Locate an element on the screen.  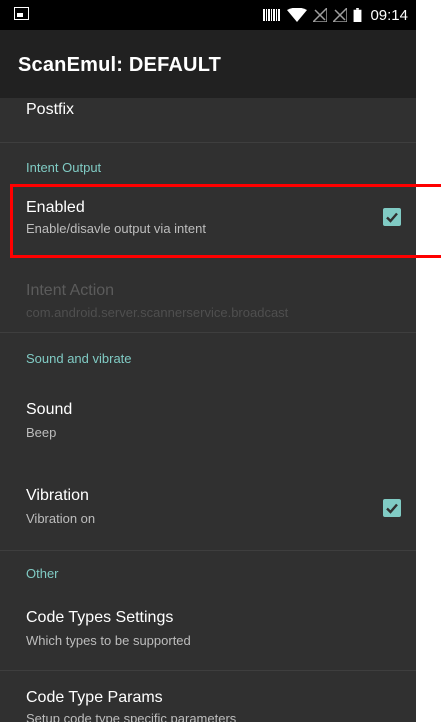
pref-title: Code Type Params is located at coordinates (94, 697).